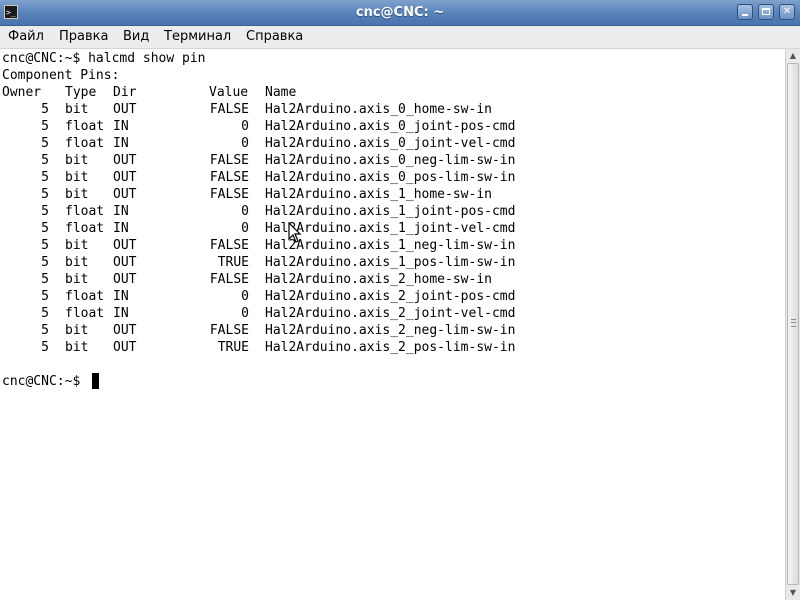  I want to click on window-title: cnc@CNC: ~, so click(400, 12).